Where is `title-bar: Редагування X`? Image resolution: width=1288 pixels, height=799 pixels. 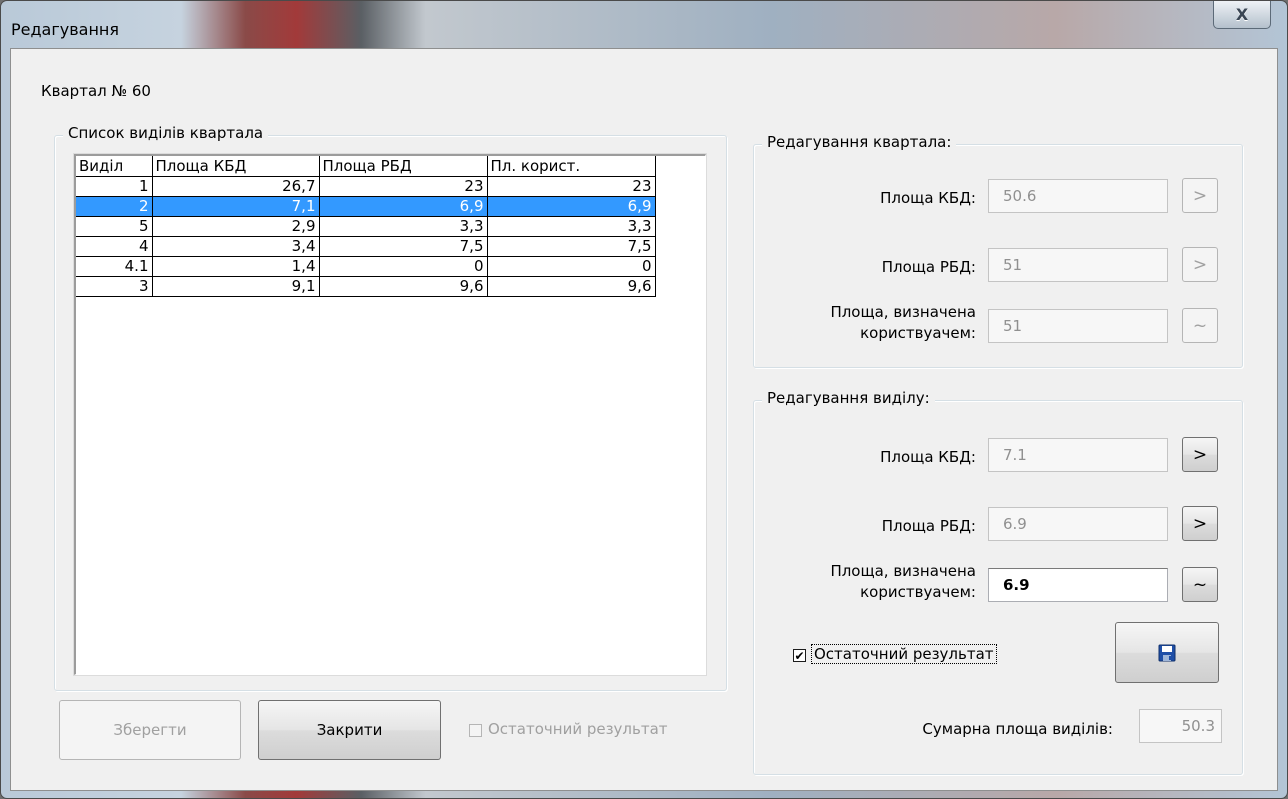
title-bar: Редагування X is located at coordinates (644, 24).